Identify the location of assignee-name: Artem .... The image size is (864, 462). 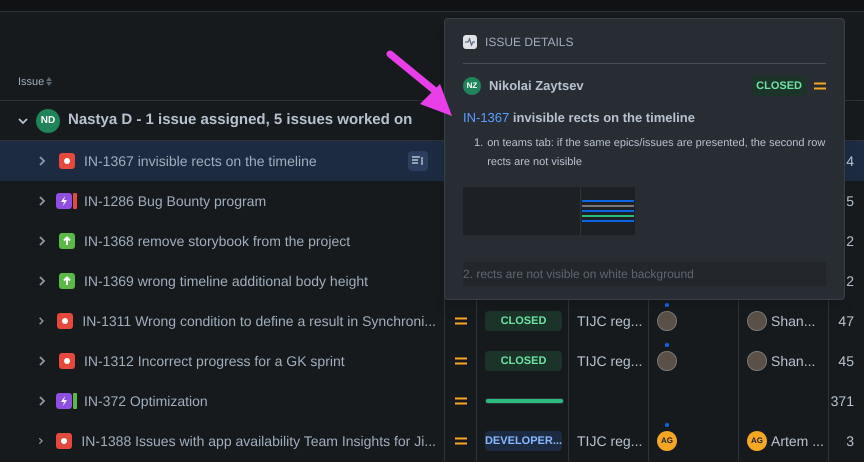
(797, 441).